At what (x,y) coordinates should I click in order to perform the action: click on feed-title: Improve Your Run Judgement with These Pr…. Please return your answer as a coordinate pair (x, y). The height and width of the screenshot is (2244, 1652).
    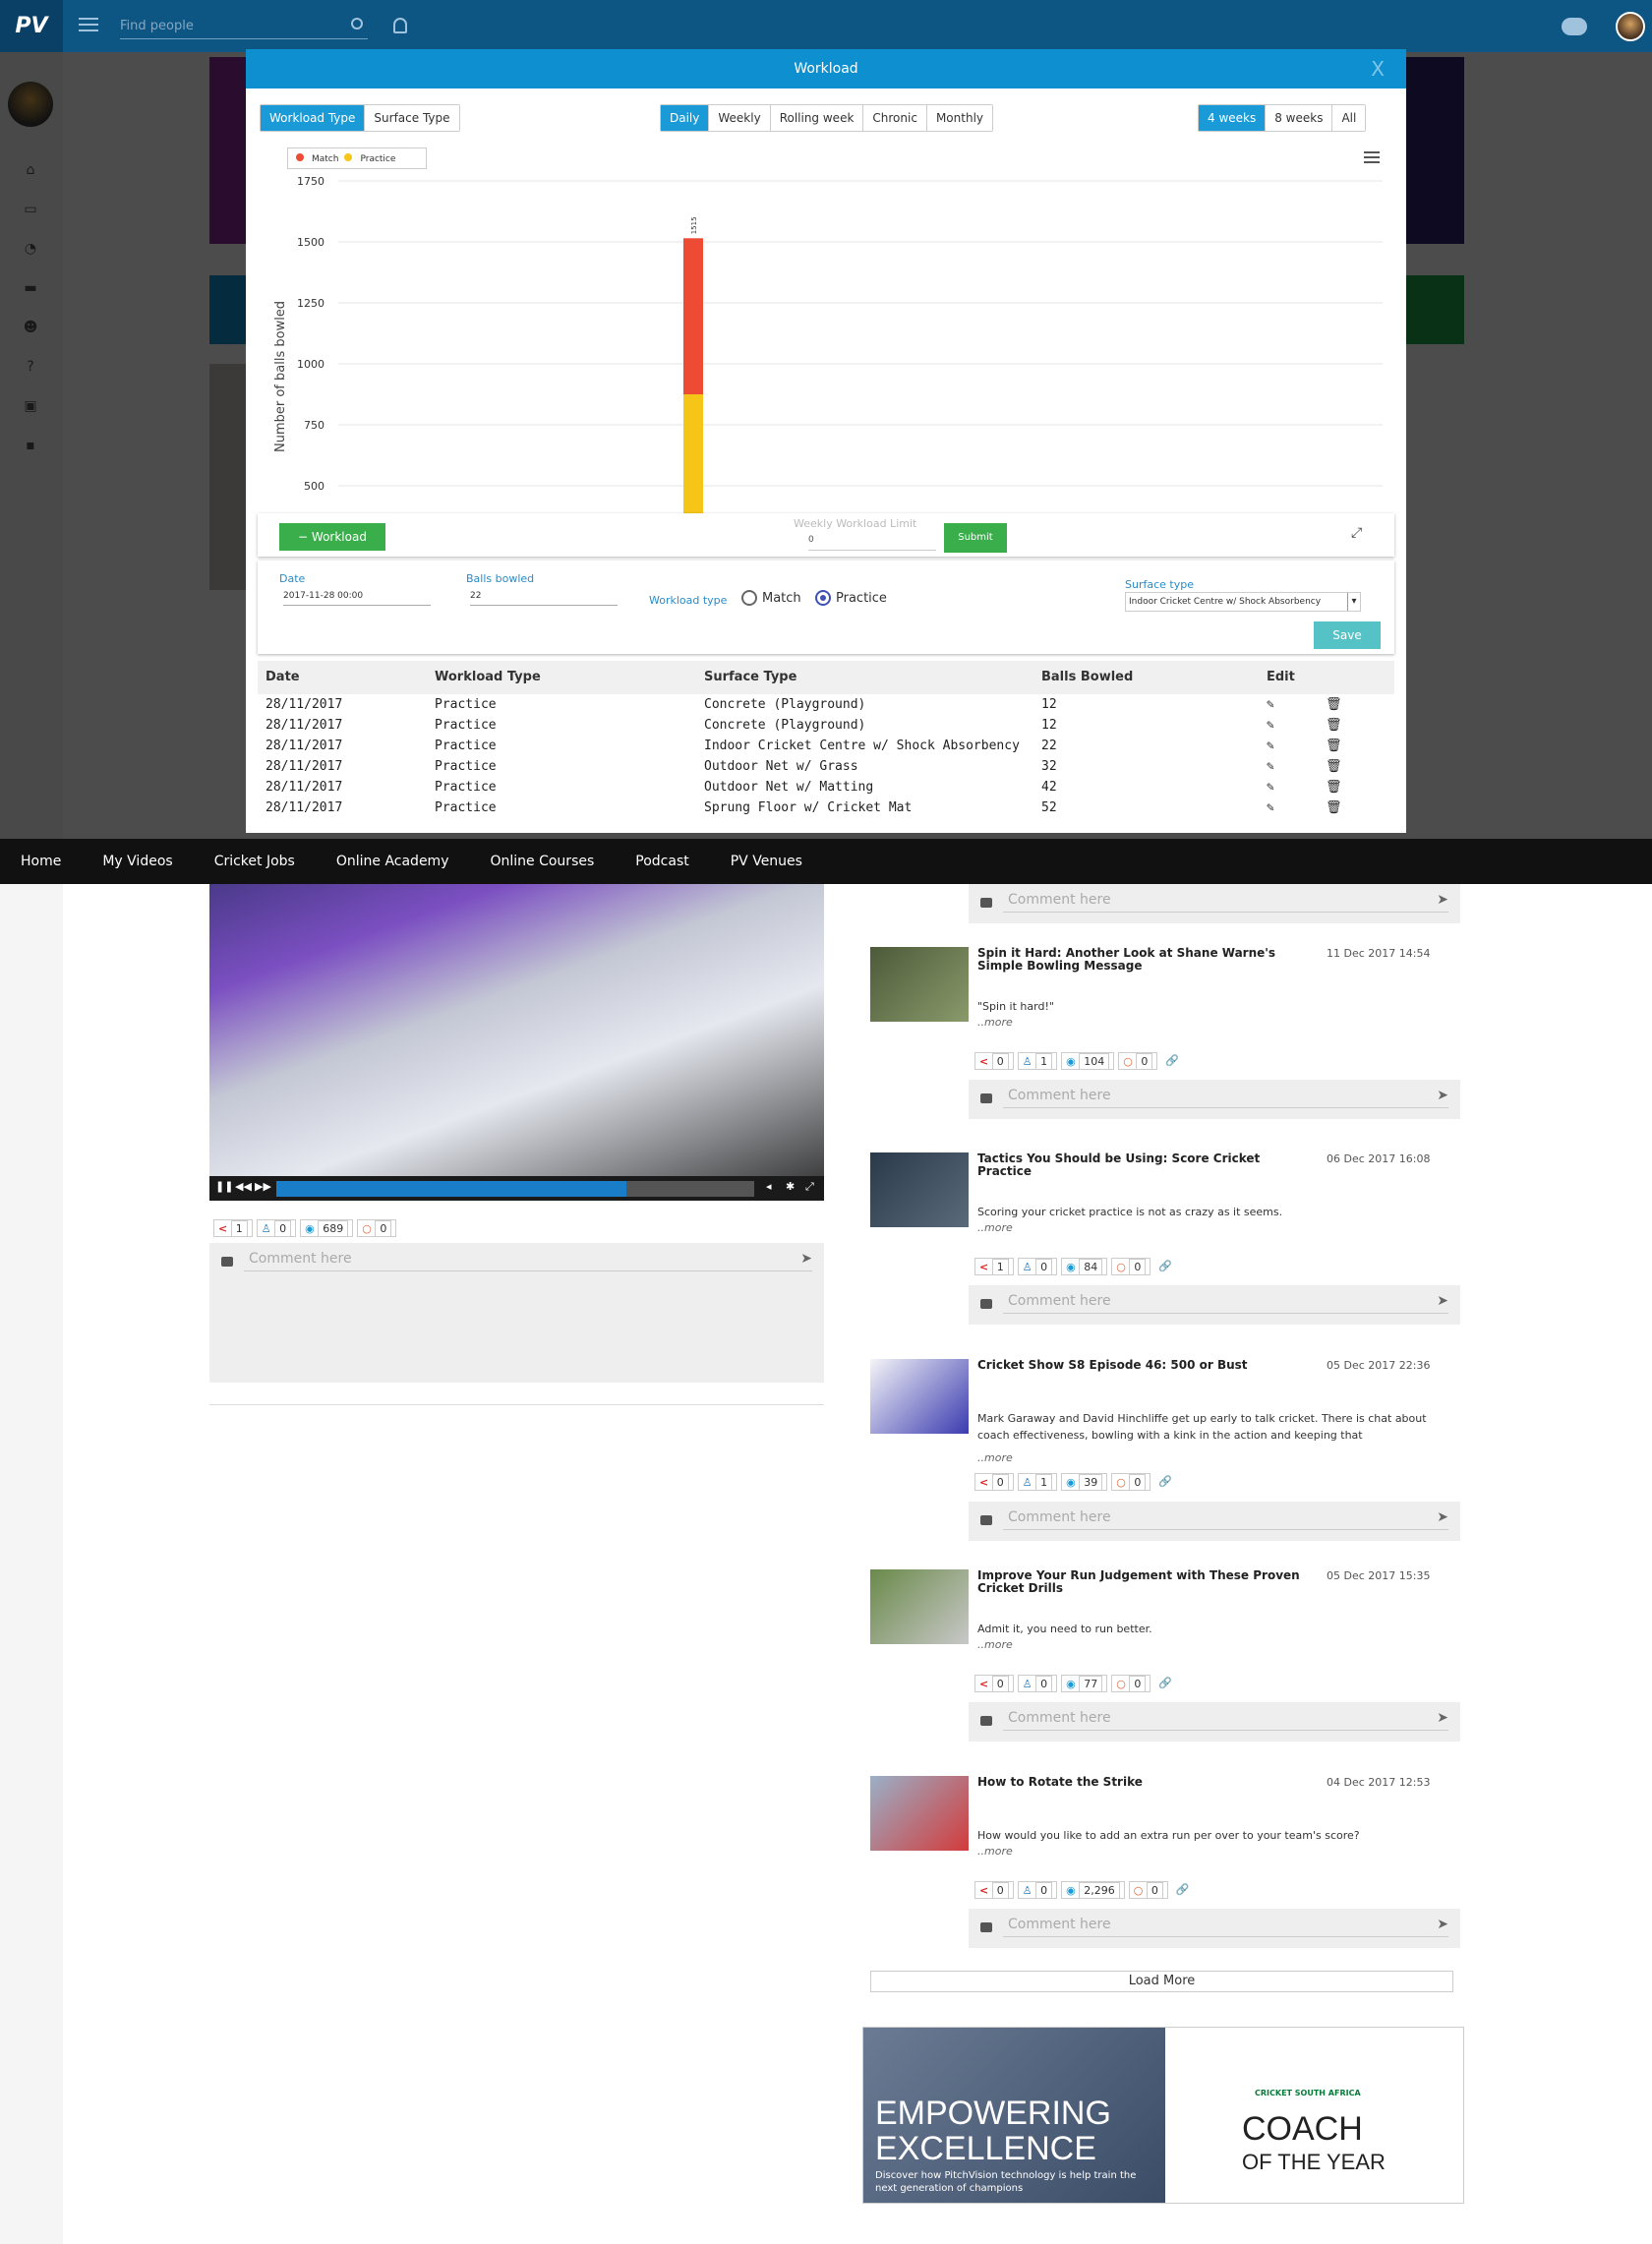
    Looking at the image, I should click on (1139, 1582).